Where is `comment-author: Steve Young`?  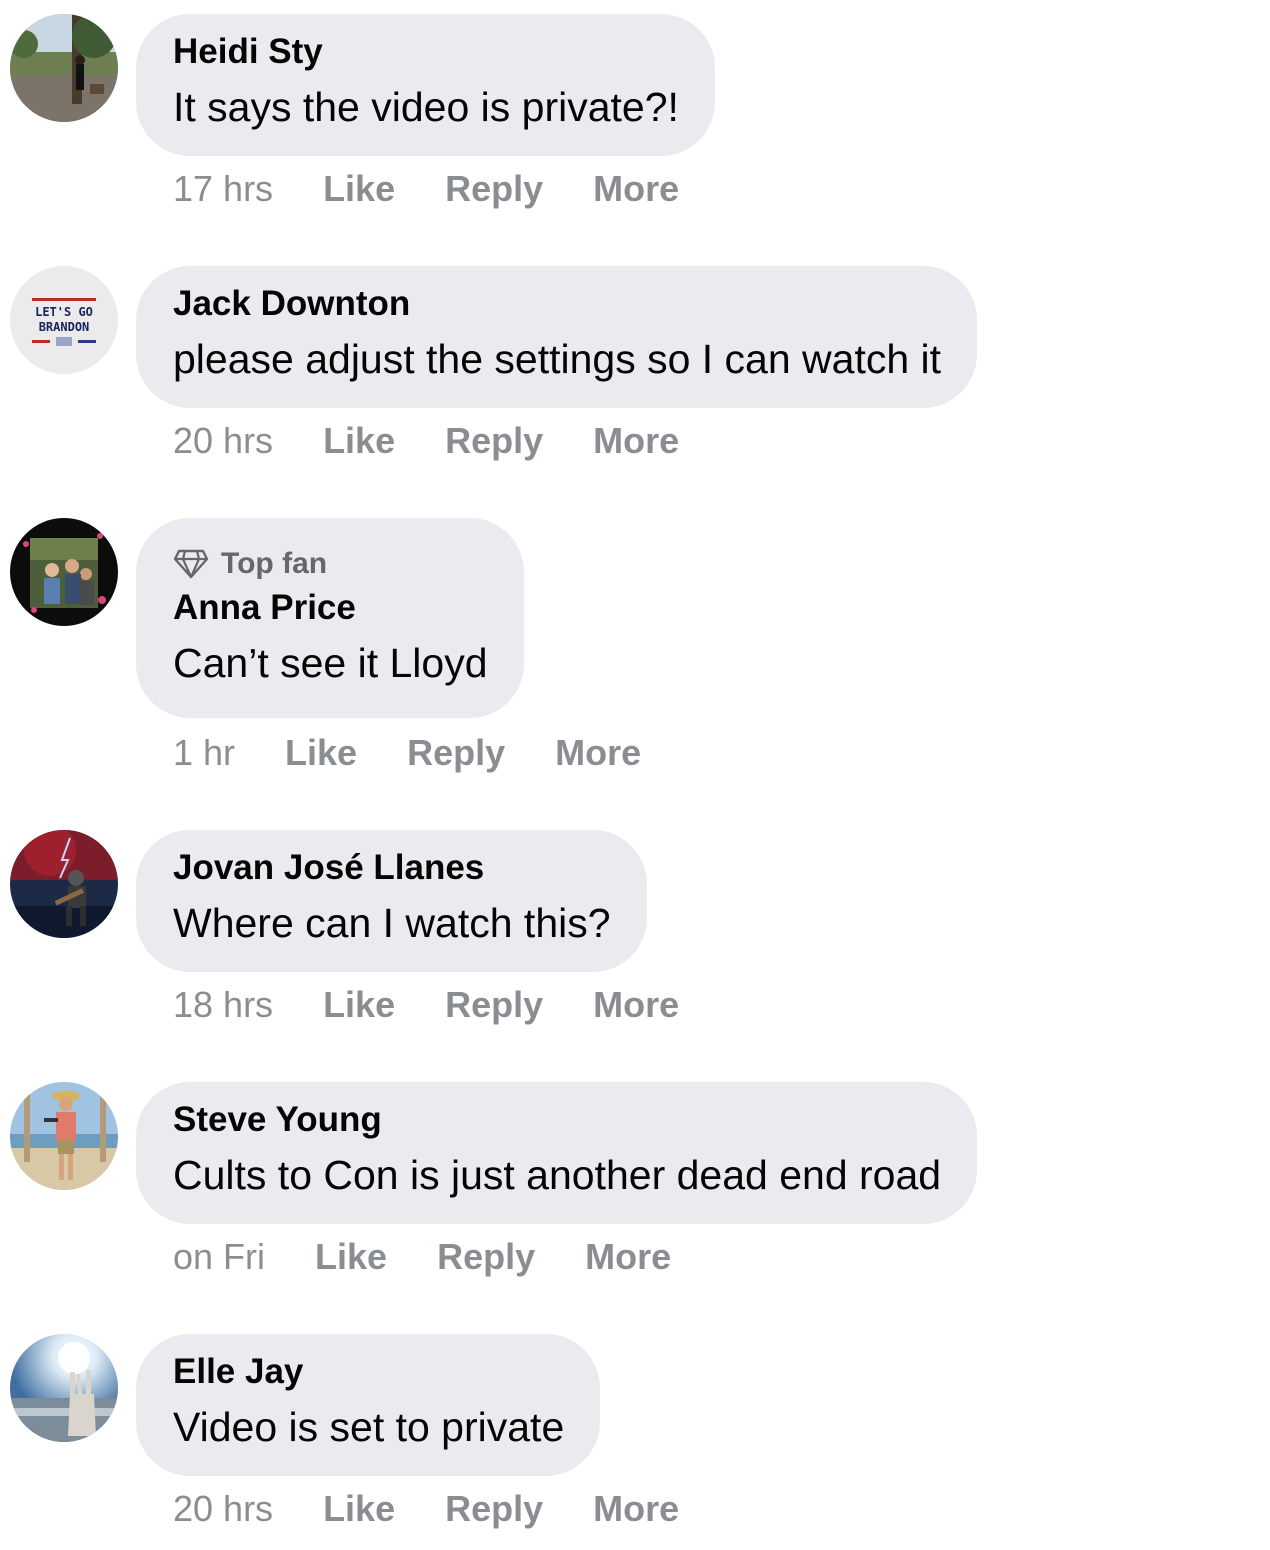 comment-author: Steve Young is located at coordinates (557, 1120).